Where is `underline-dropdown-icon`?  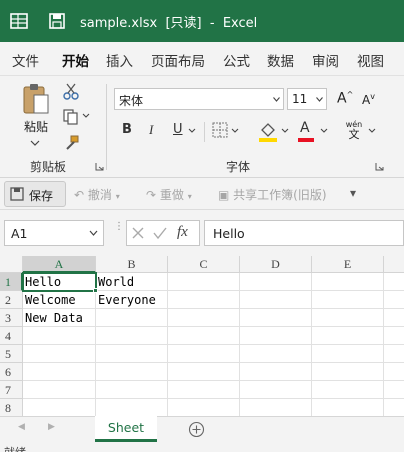 underline-dropdown-icon is located at coordinates (192, 131).